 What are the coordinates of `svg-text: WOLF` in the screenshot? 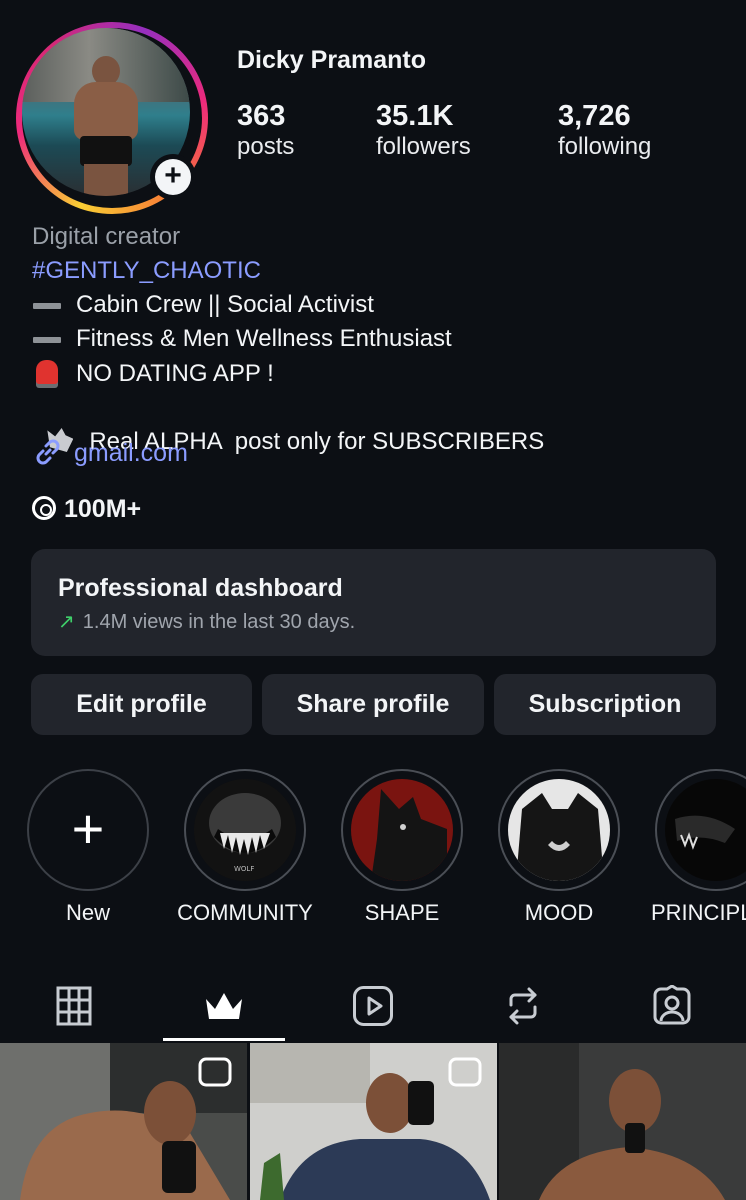 It's located at (244, 869).